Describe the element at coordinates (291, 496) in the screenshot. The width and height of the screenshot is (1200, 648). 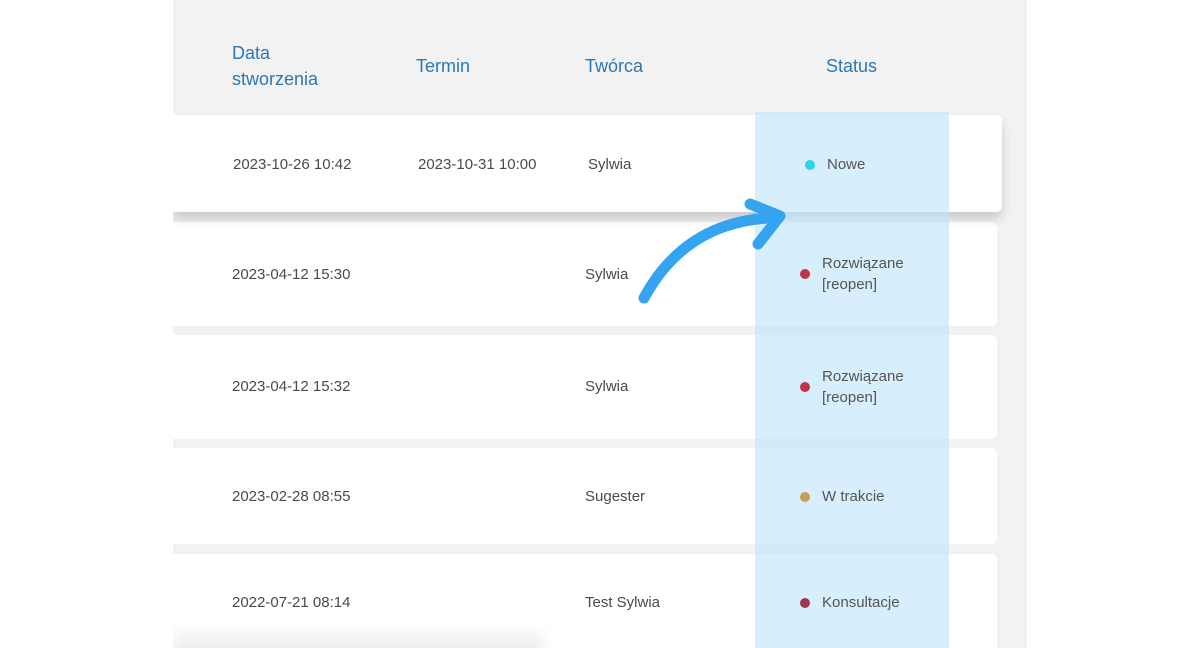
I see `created-date-cell: 2023-02-28 08:55` at that location.